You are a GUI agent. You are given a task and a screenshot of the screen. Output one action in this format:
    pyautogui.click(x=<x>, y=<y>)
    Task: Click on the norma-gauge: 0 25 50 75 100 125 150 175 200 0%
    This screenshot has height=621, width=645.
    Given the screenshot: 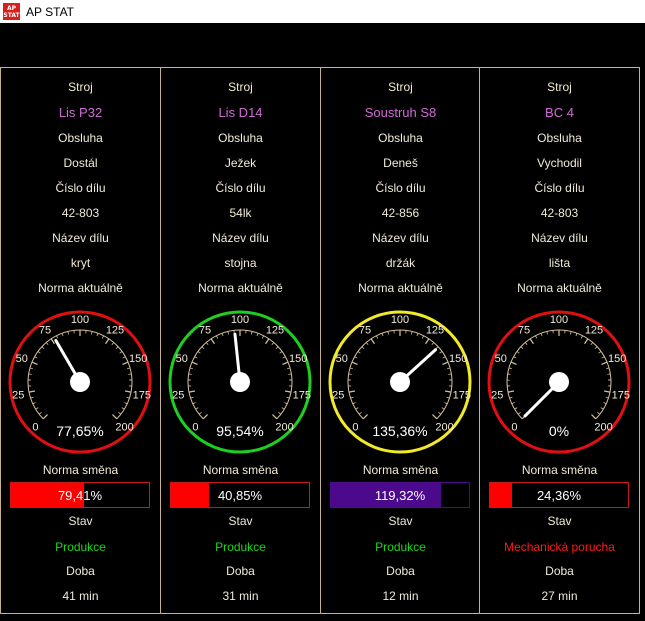 What is the action you would take?
    pyautogui.click(x=559, y=382)
    